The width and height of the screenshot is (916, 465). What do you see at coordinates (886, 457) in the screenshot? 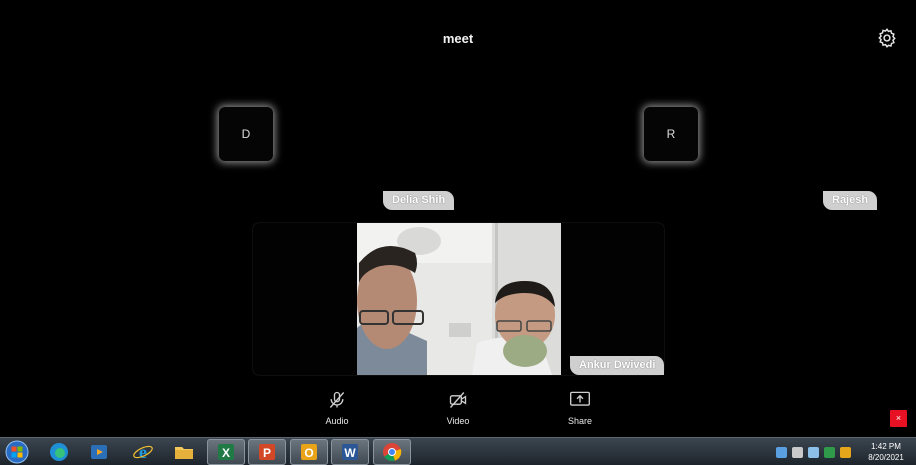
I see `clock-date: 8/20/2021` at bounding box center [886, 457].